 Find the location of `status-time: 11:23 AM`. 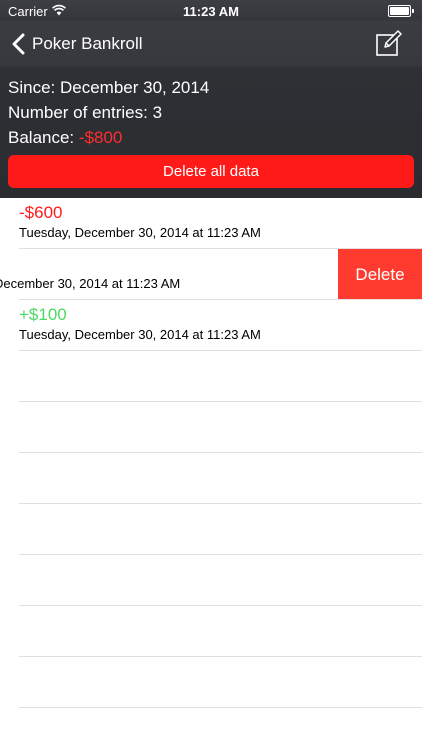

status-time: 11:23 AM is located at coordinates (211, 11).